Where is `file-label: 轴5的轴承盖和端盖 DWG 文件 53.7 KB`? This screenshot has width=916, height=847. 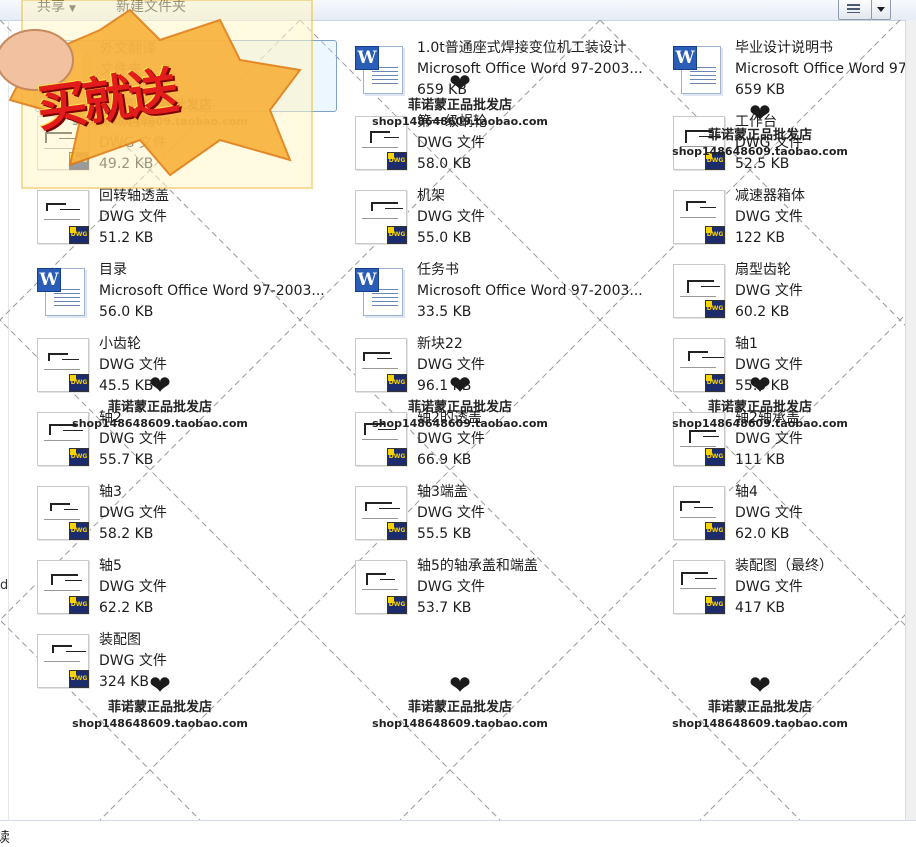
file-label: 轴5的轴承盖和端盖 DWG 文件 53.7 KB is located at coordinates (537, 587).